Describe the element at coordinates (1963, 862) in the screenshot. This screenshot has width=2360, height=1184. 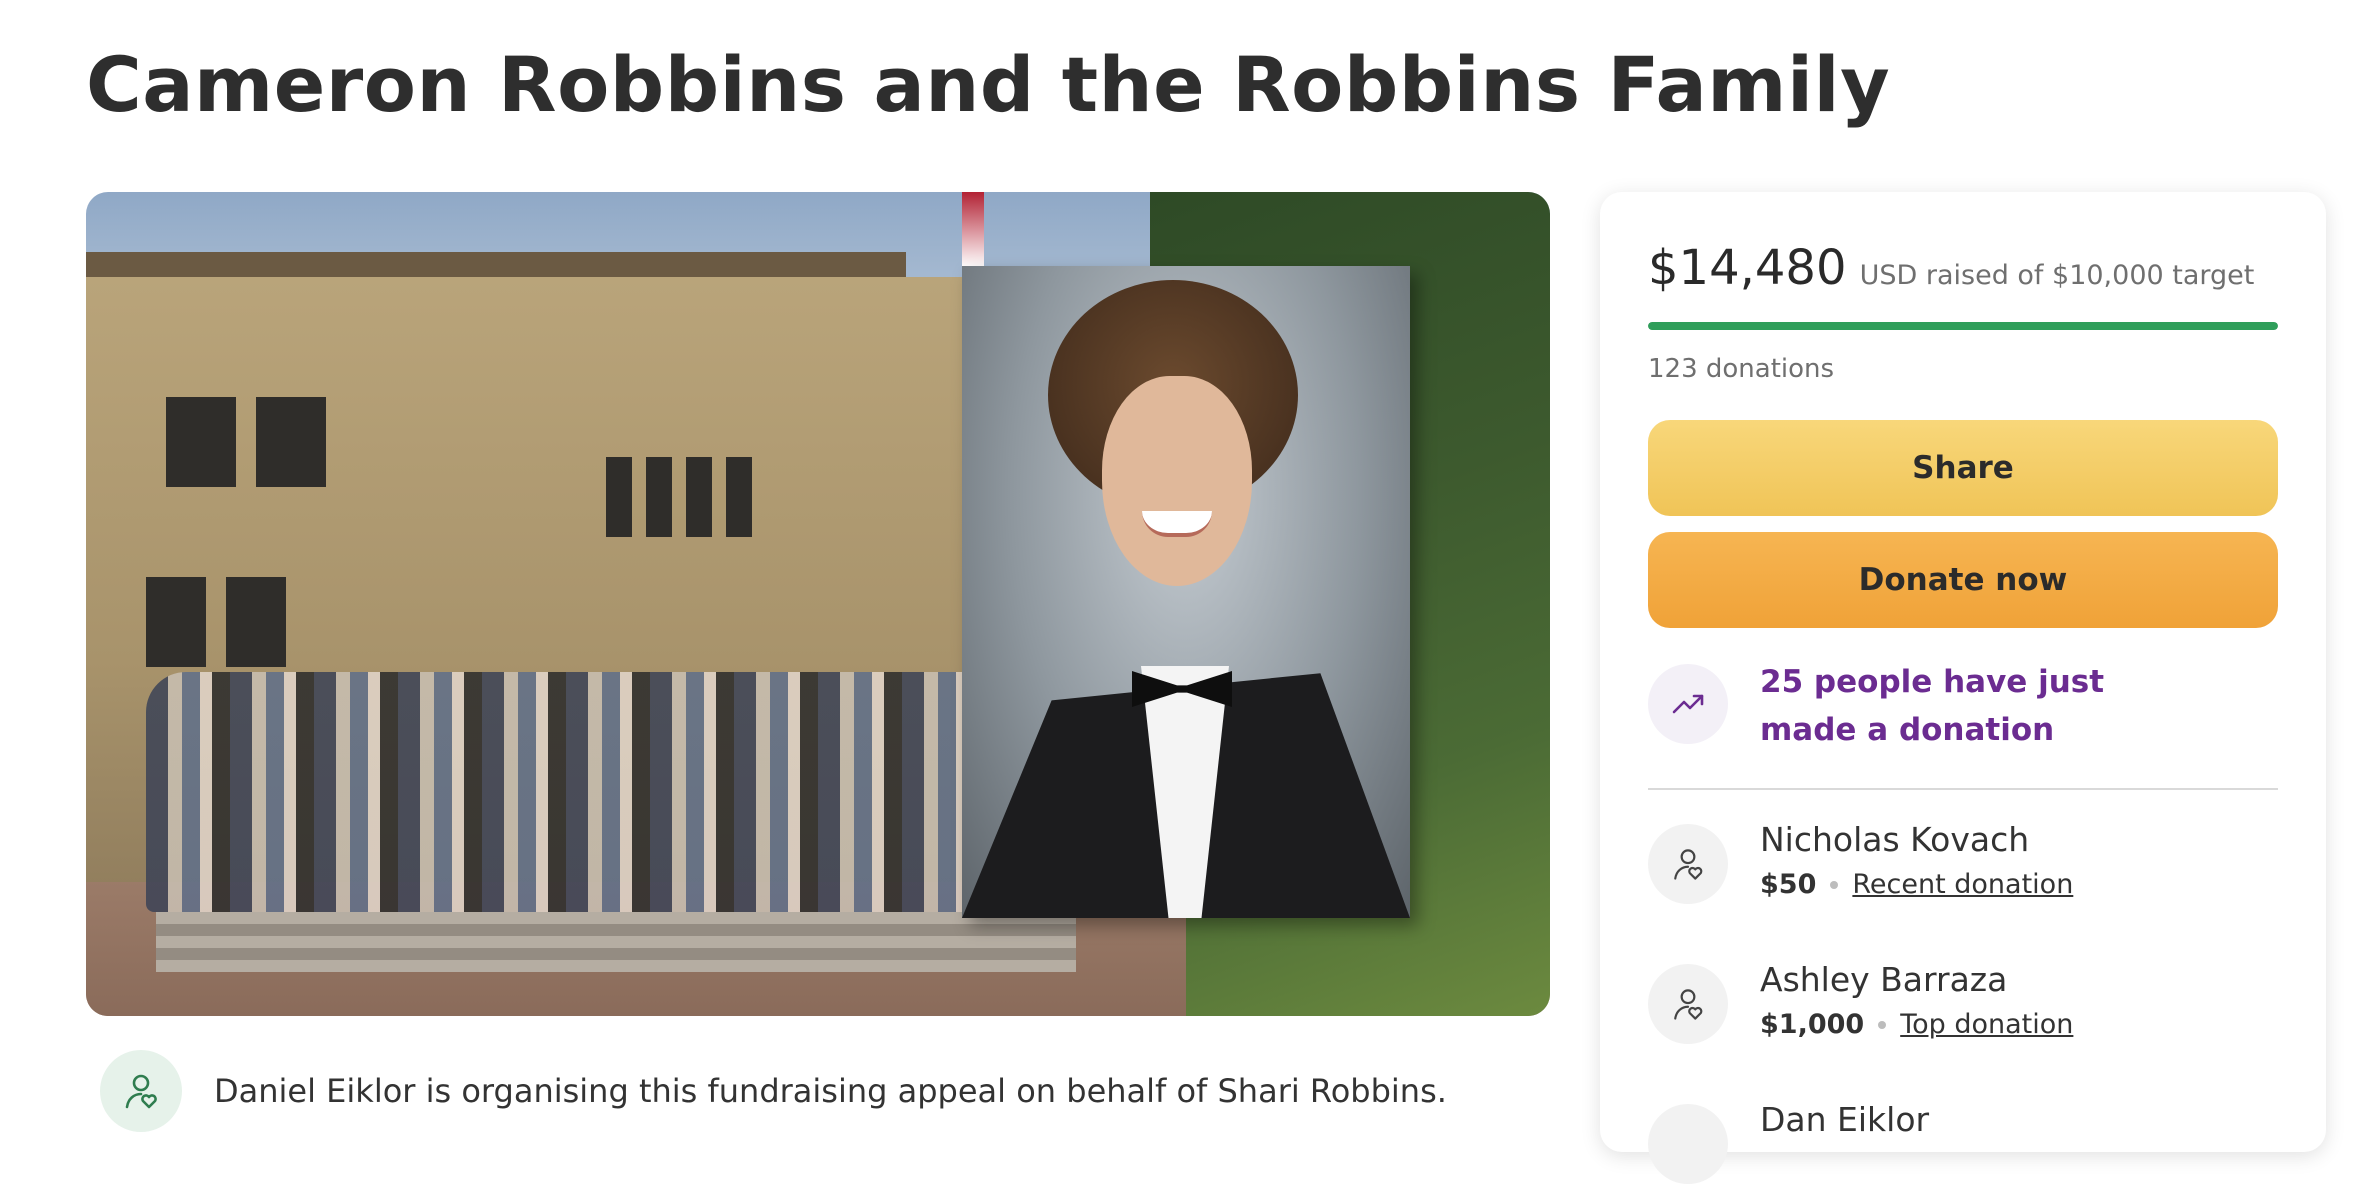
I see `donor-item: Nicholas Kovach $50 Recent donation` at that location.